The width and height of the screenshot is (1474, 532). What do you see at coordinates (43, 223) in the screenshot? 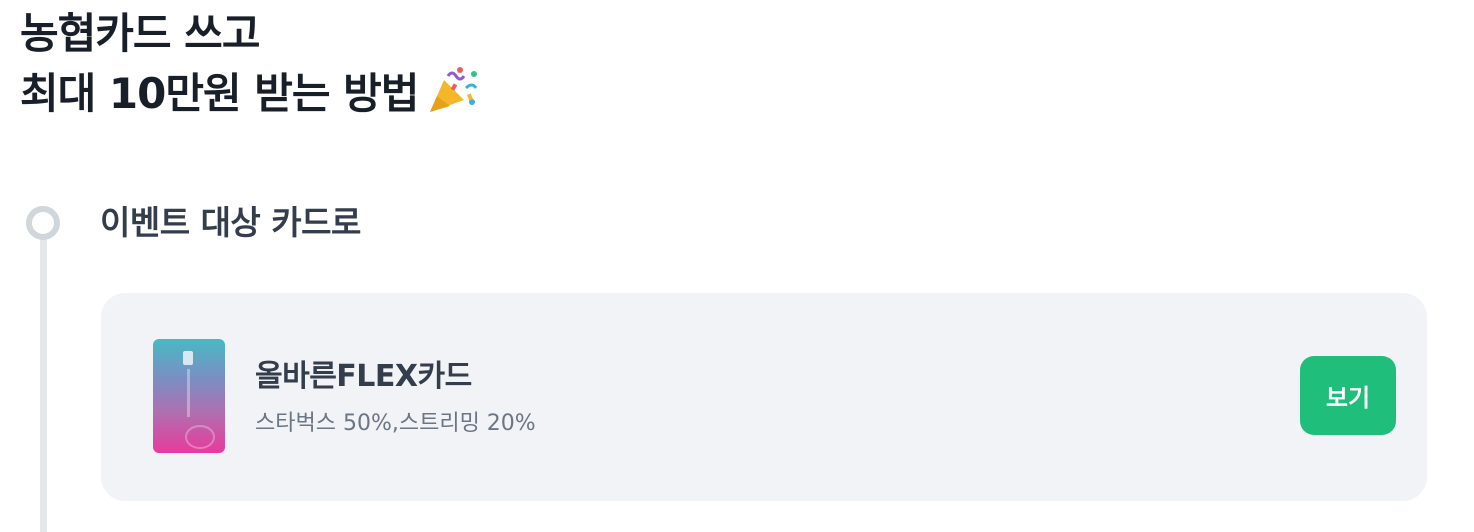
I see `timeline-step-dot` at bounding box center [43, 223].